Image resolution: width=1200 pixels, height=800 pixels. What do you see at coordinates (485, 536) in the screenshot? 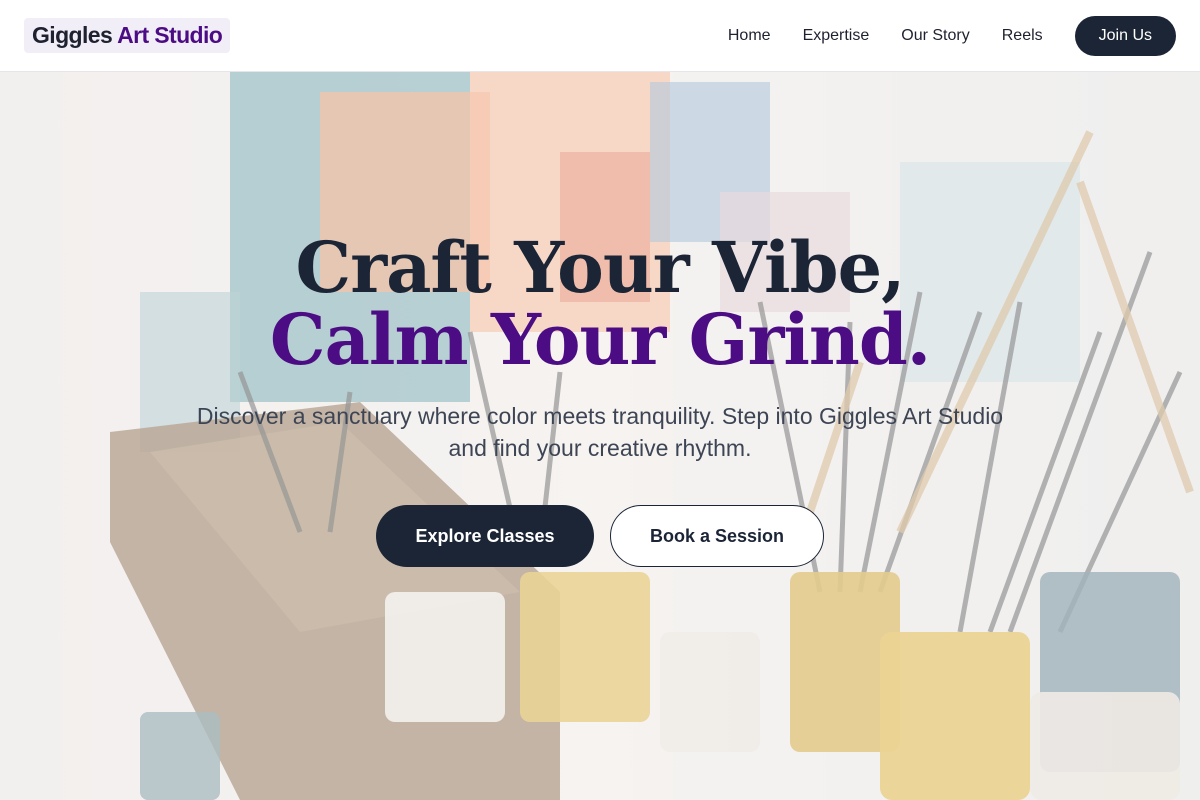
I see `explore-classes-button: Explore Classes` at bounding box center [485, 536].